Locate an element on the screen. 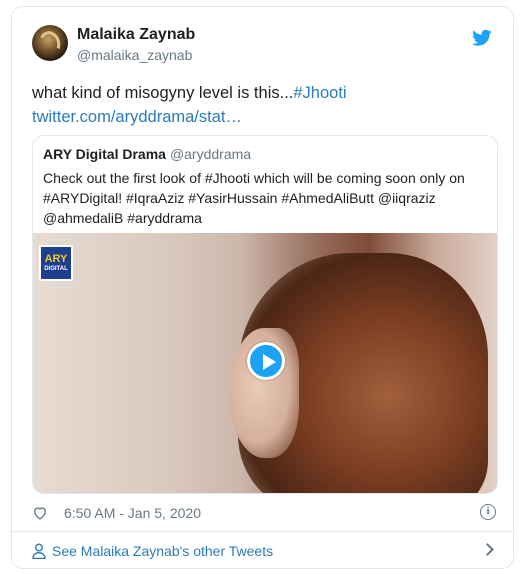  footer-divider is located at coordinates (262, 531).